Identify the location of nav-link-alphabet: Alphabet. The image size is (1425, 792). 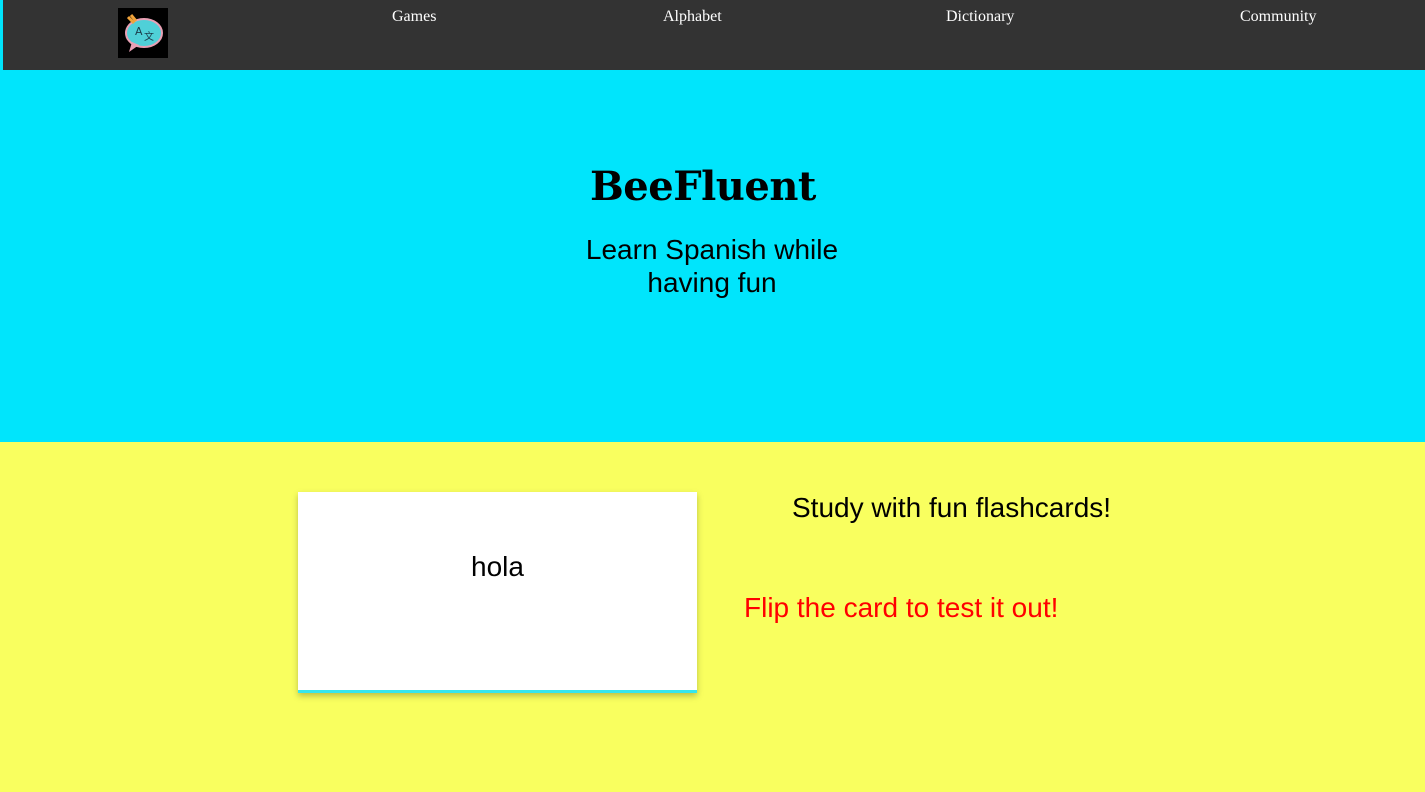
(692, 17).